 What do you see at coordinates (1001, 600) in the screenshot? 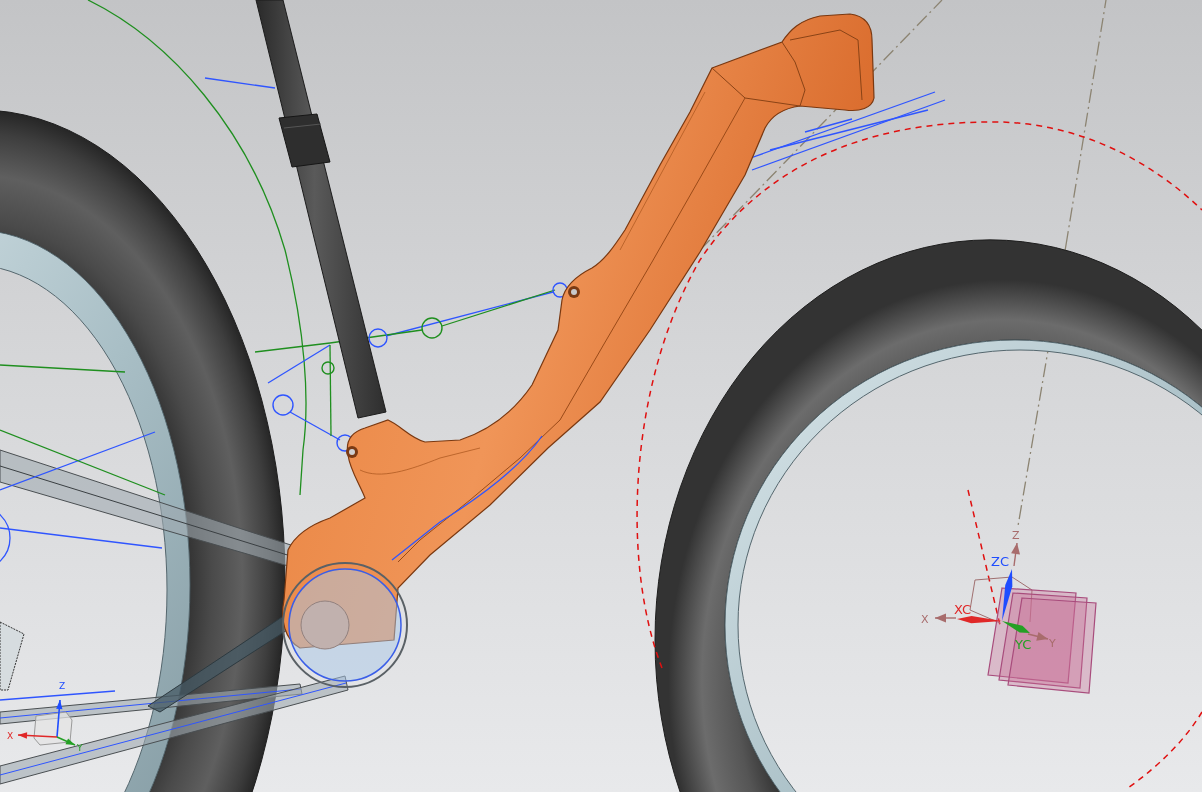
I see `wireframe-outline` at bounding box center [1001, 600].